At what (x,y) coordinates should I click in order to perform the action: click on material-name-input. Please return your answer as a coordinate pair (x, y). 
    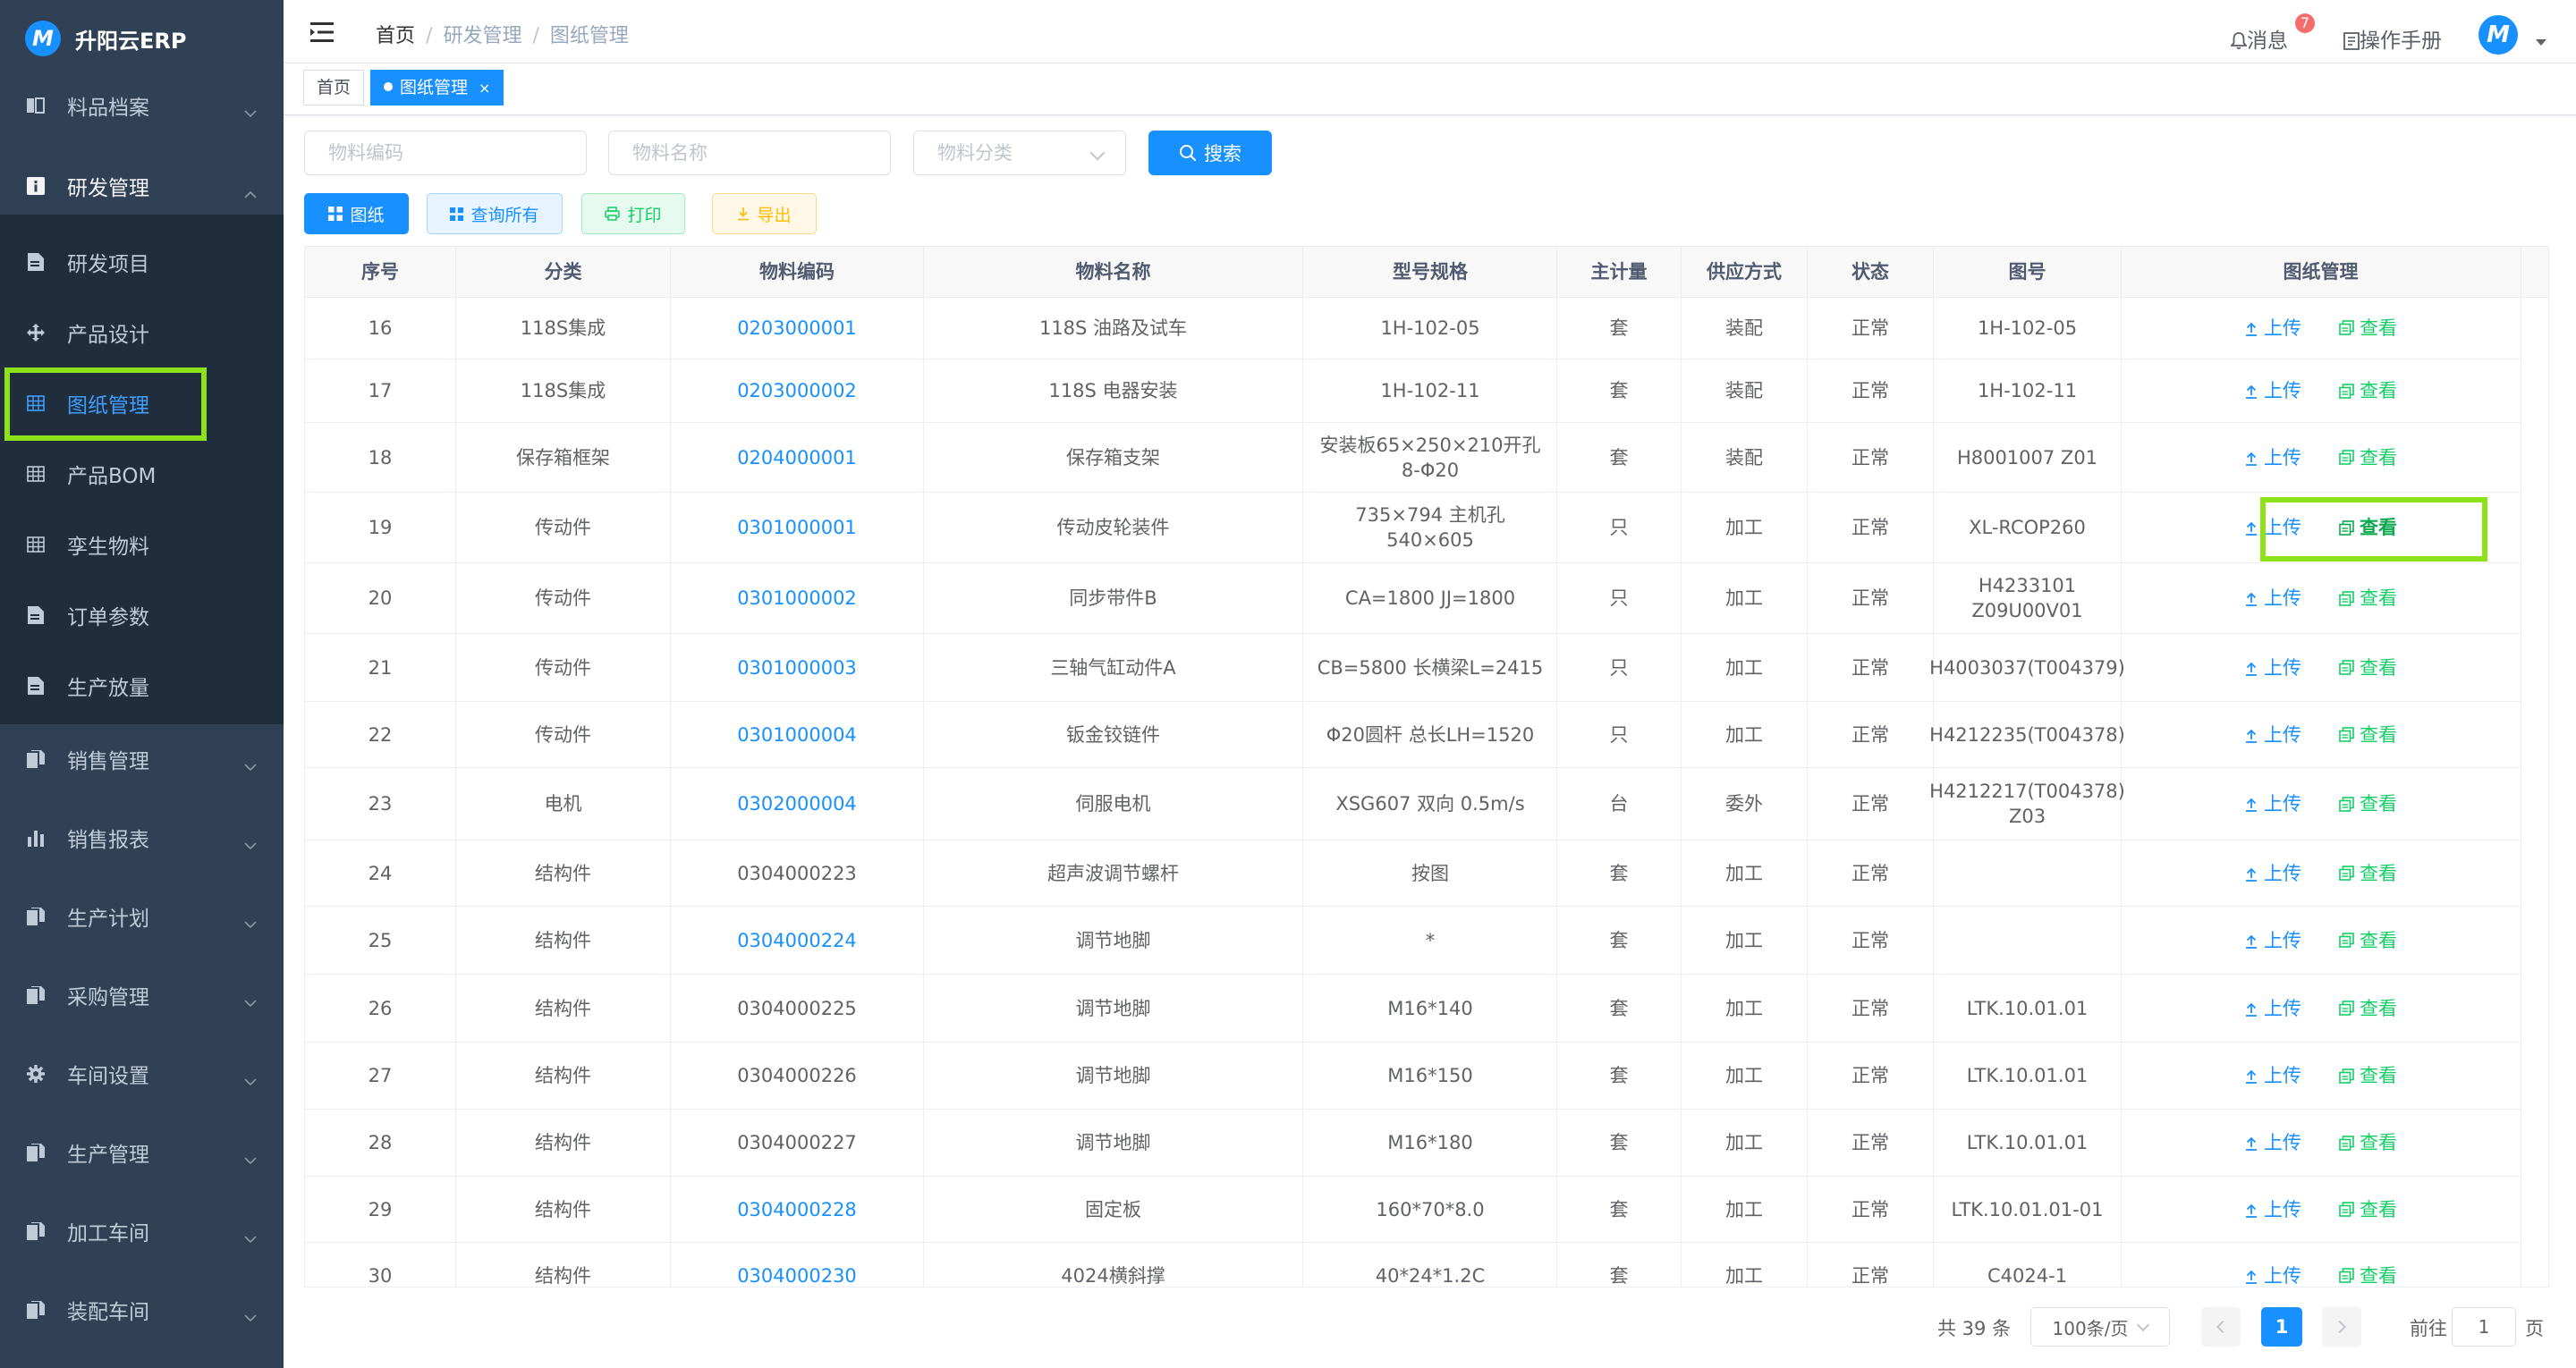
    Looking at the image, I should click on (749, 153).